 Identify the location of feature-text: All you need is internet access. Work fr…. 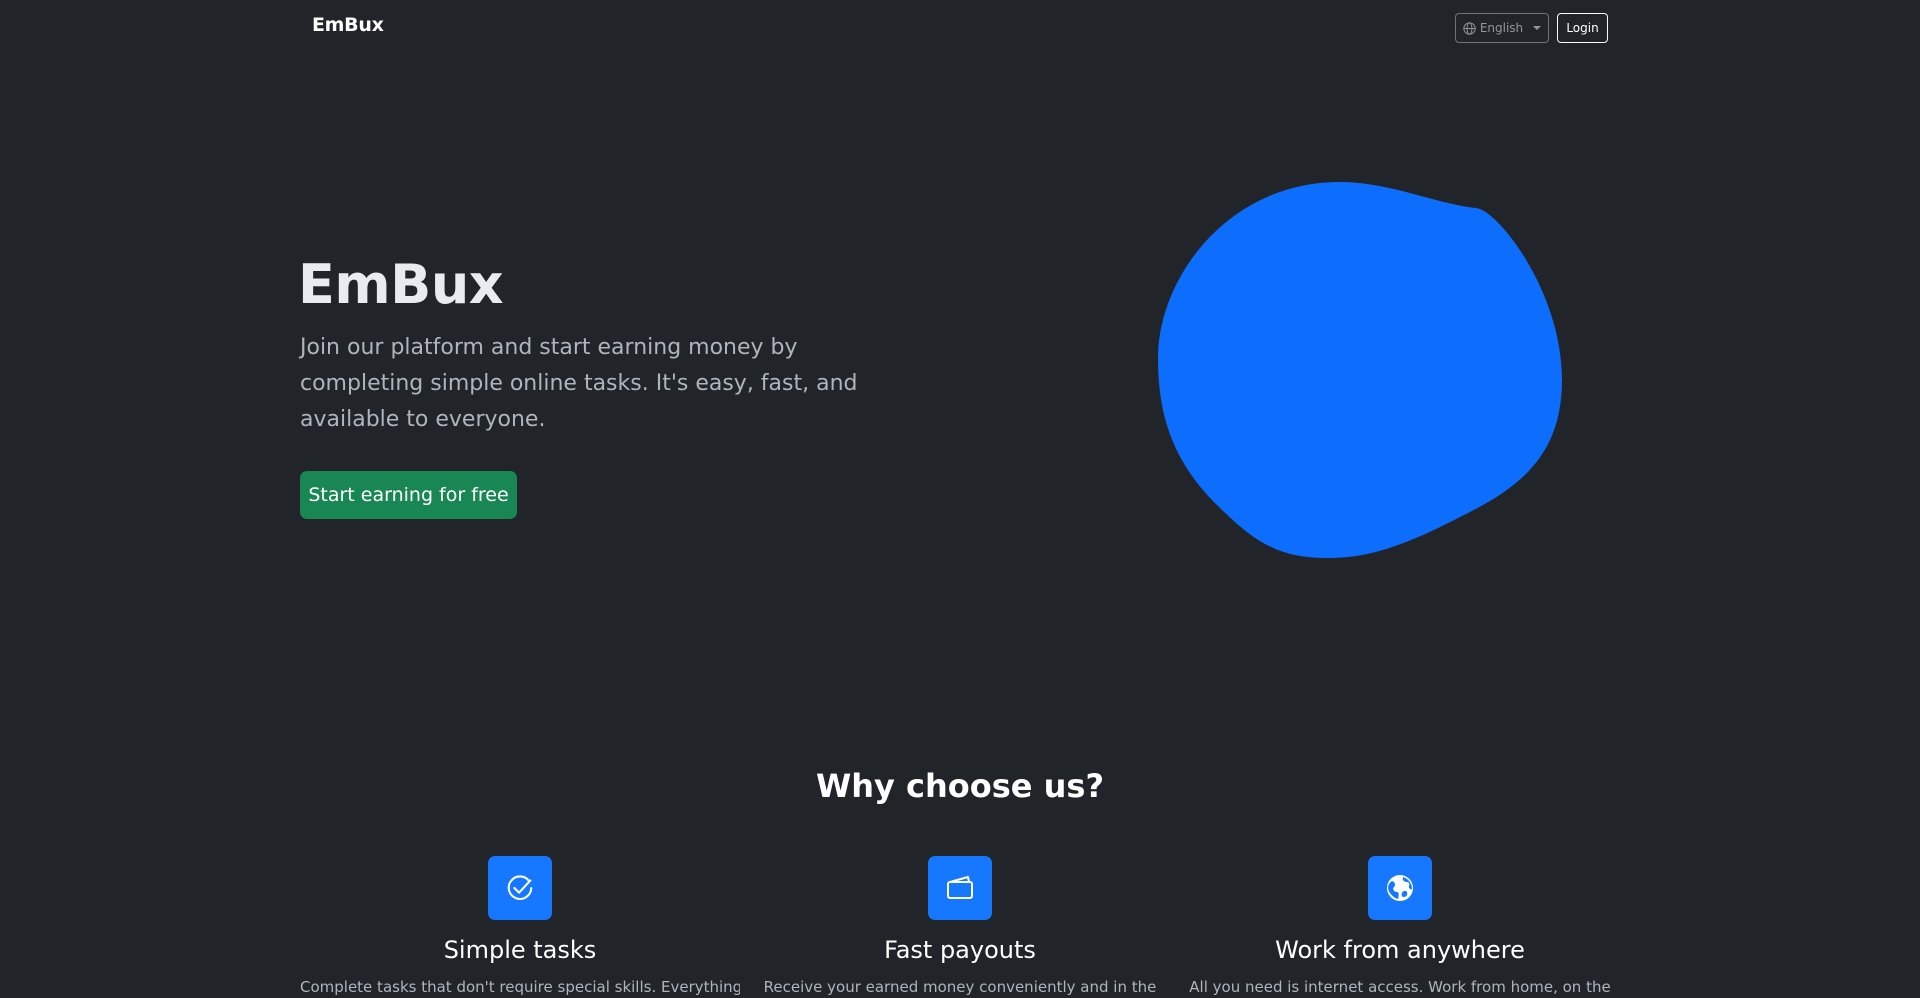
(1400, 987).